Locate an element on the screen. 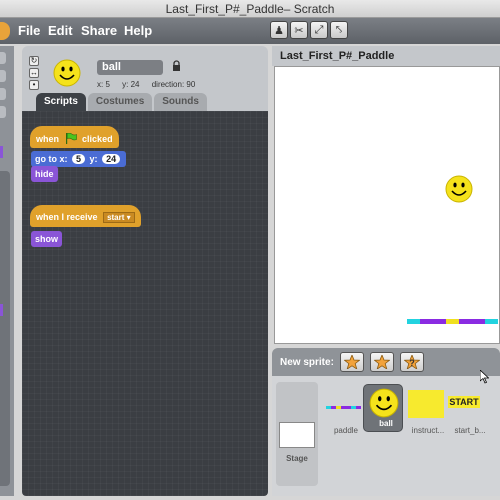  sprite-y: y: 24 is located at coordinates (131, 84).